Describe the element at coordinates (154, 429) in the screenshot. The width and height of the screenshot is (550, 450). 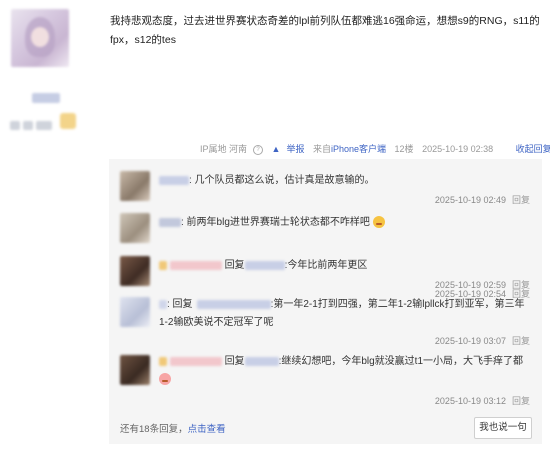
I see `more-replies-text: 还有18条回复，` at that location.